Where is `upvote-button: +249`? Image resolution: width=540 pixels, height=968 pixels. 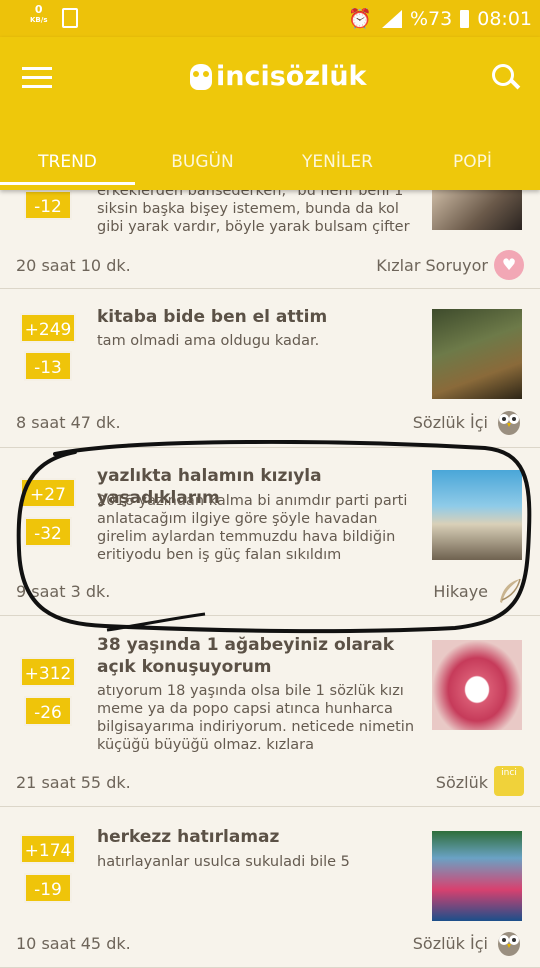 upvote-button: +249 is located at coordinates (48, 328).